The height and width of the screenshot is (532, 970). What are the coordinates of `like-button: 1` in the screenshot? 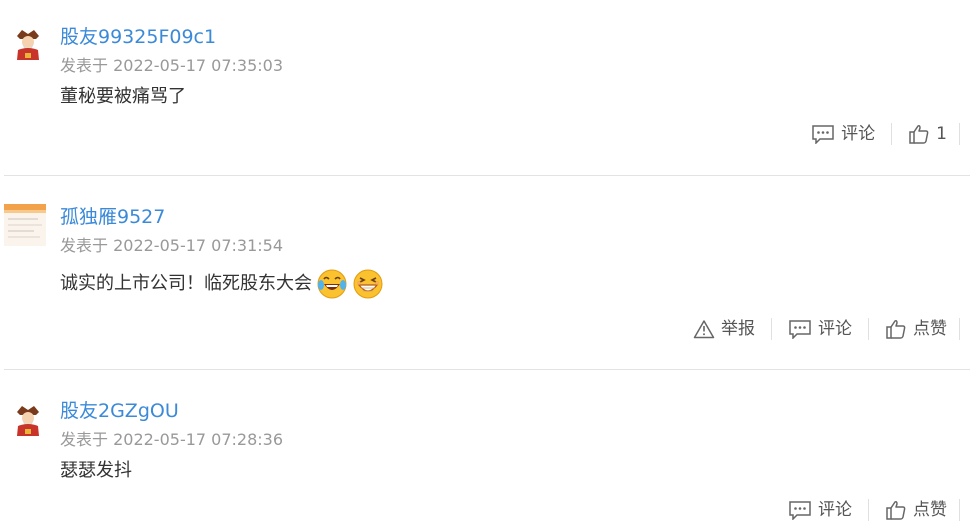 It's located at (925, 134).